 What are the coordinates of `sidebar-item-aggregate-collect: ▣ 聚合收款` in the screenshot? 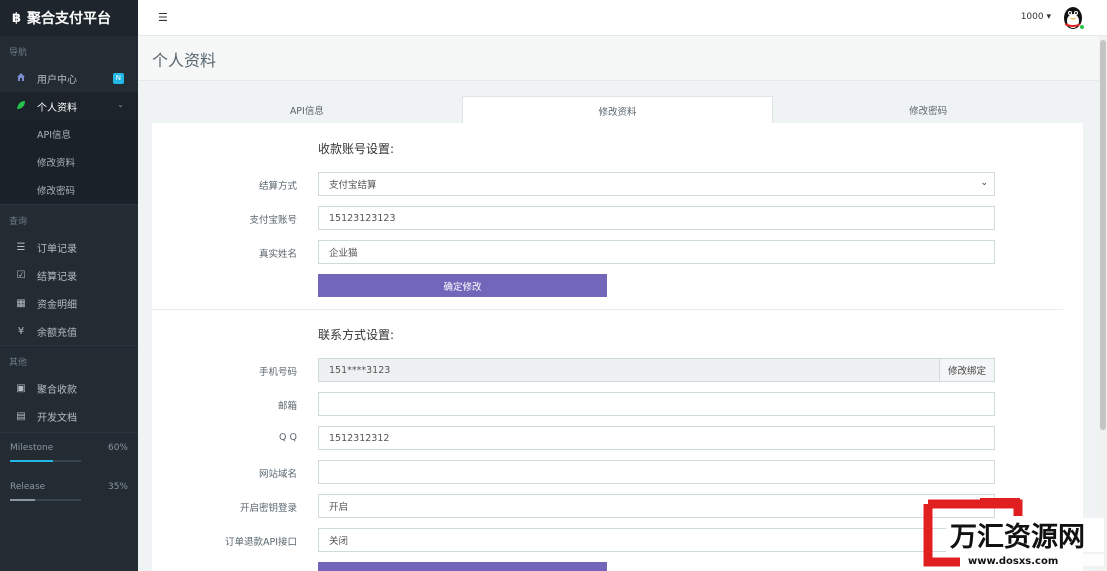 It's located at (69, 388).